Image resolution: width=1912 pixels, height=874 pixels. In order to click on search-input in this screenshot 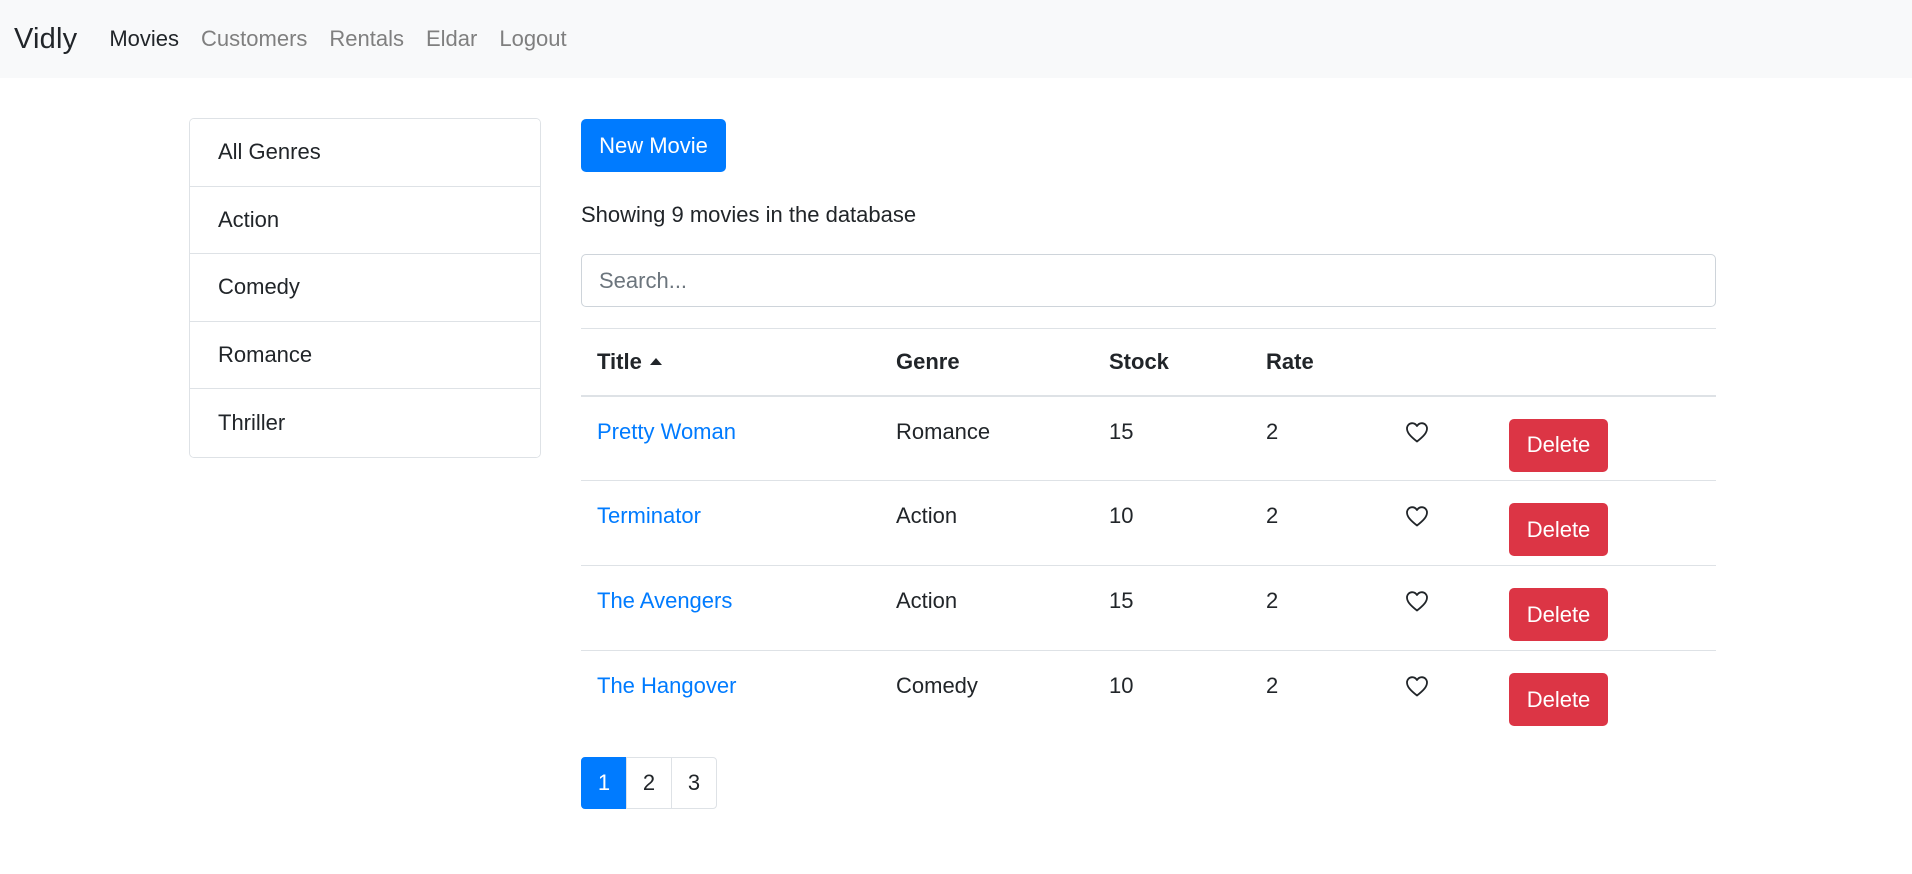, I will do `click(1148, 280)`.